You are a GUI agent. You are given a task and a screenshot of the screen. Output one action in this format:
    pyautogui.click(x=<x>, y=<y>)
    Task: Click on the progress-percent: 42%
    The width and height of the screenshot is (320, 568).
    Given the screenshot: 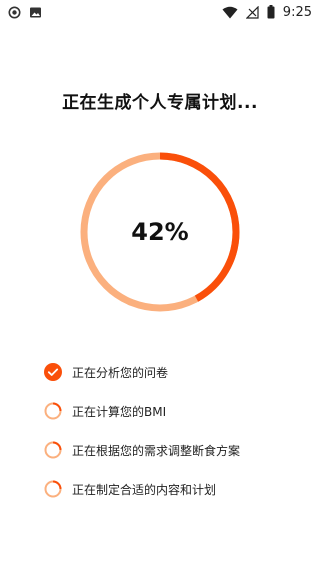 What is the action you would take?
    pyautogui.click(x=160, y=232)
    